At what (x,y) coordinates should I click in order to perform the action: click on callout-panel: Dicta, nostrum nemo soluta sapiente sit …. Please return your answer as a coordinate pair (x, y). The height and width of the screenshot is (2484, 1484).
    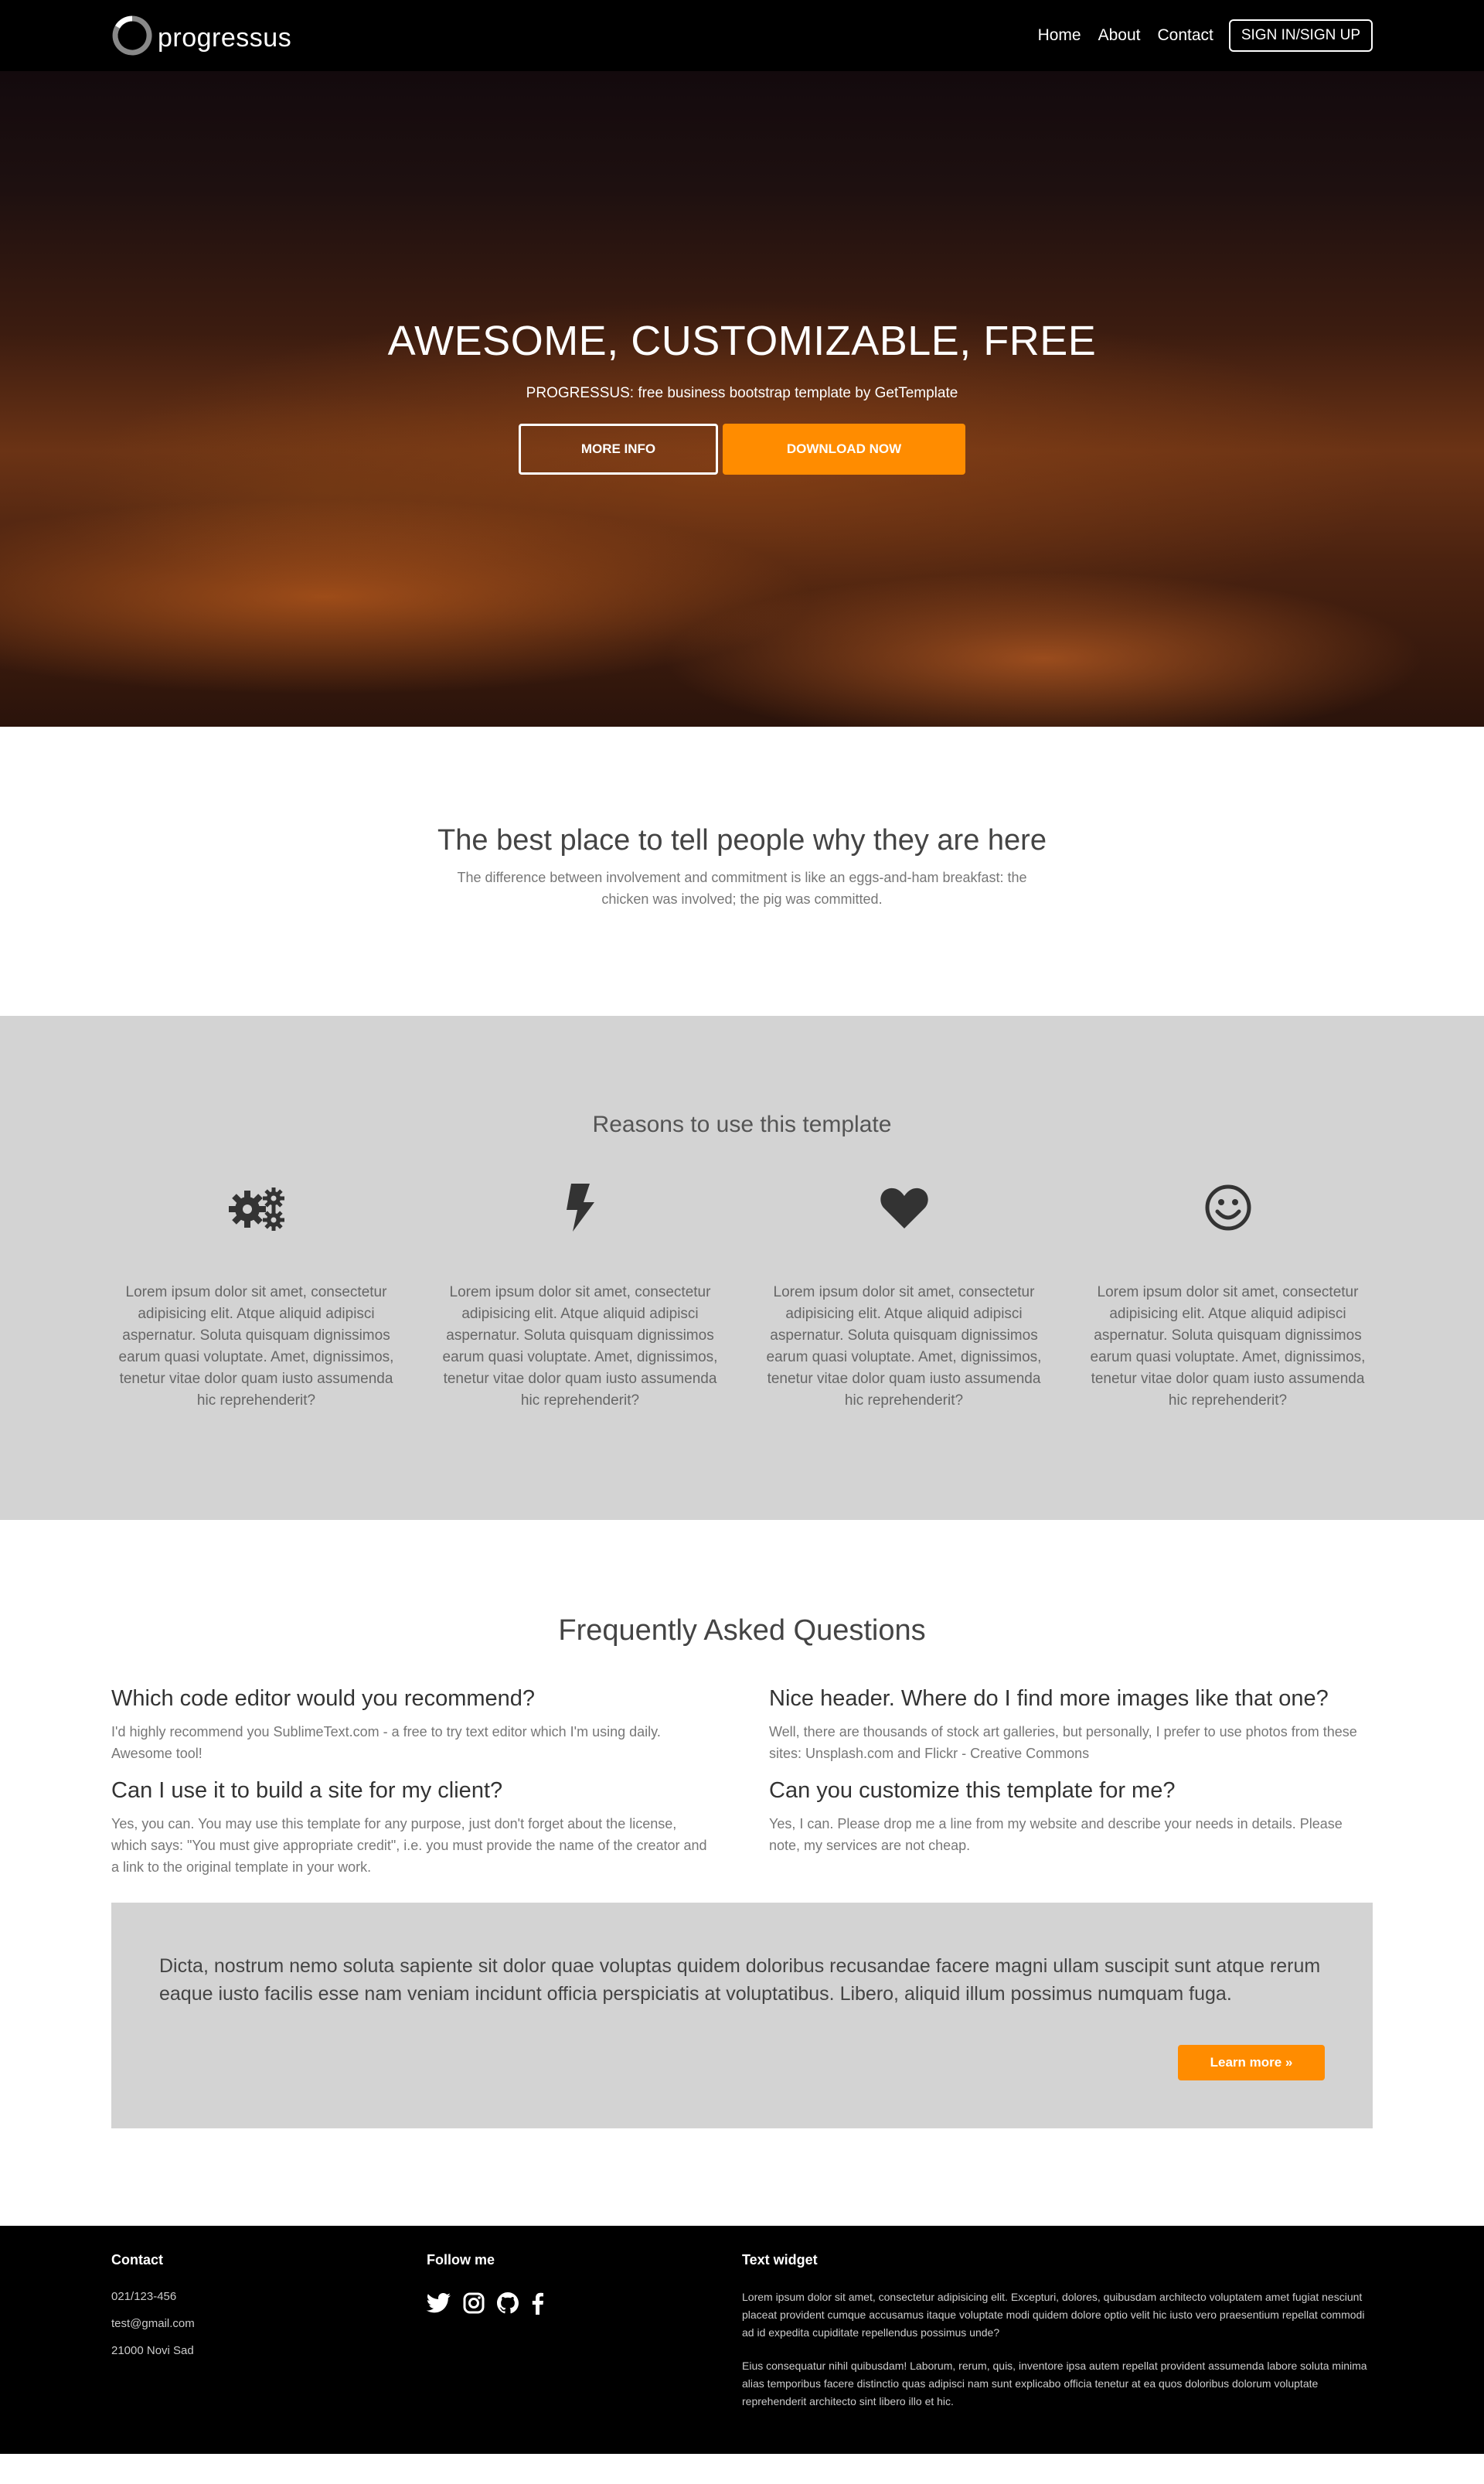
    Looking at the image, I should click on (742, 2015).